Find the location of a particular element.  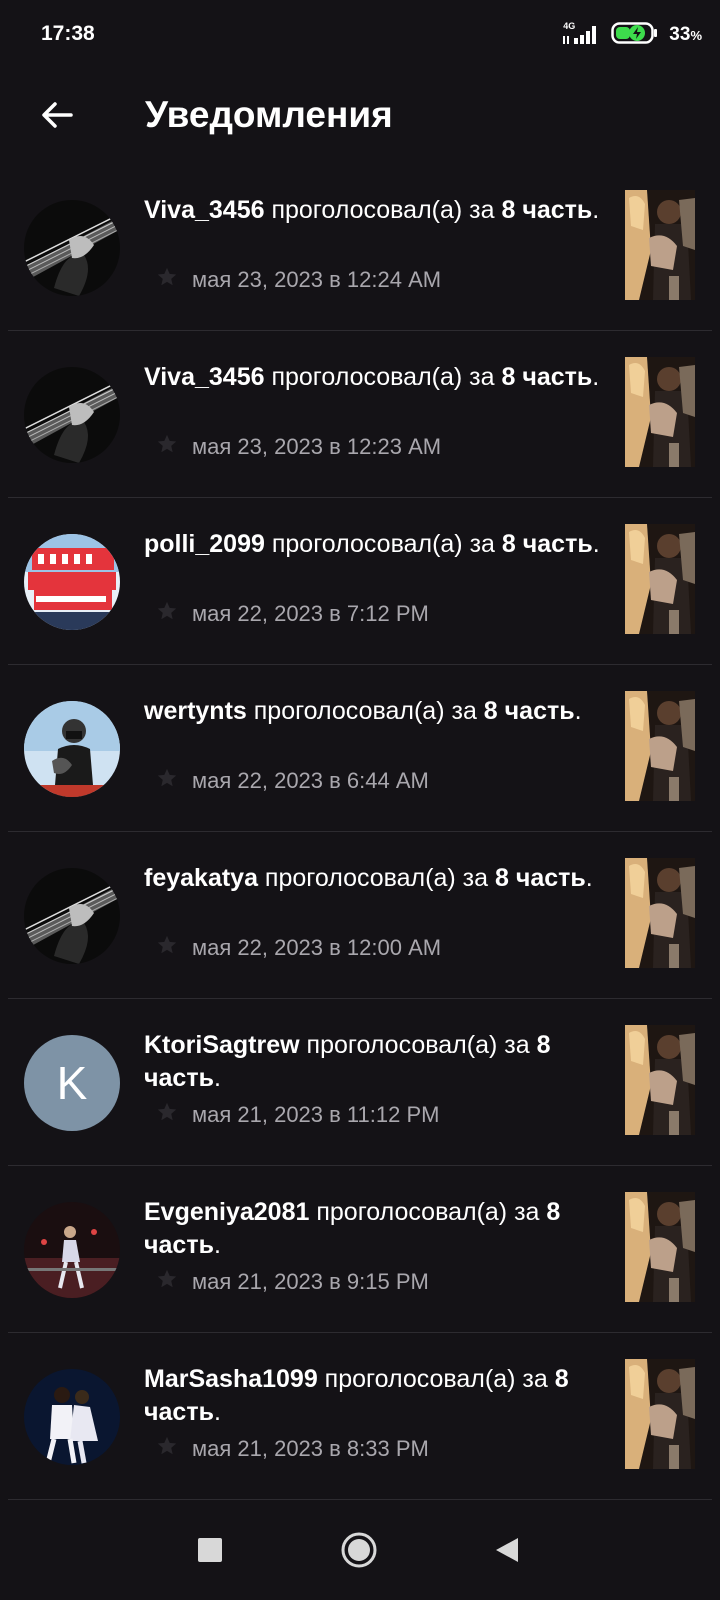

avatar-letter: K is located at coordinates (72, 1083).